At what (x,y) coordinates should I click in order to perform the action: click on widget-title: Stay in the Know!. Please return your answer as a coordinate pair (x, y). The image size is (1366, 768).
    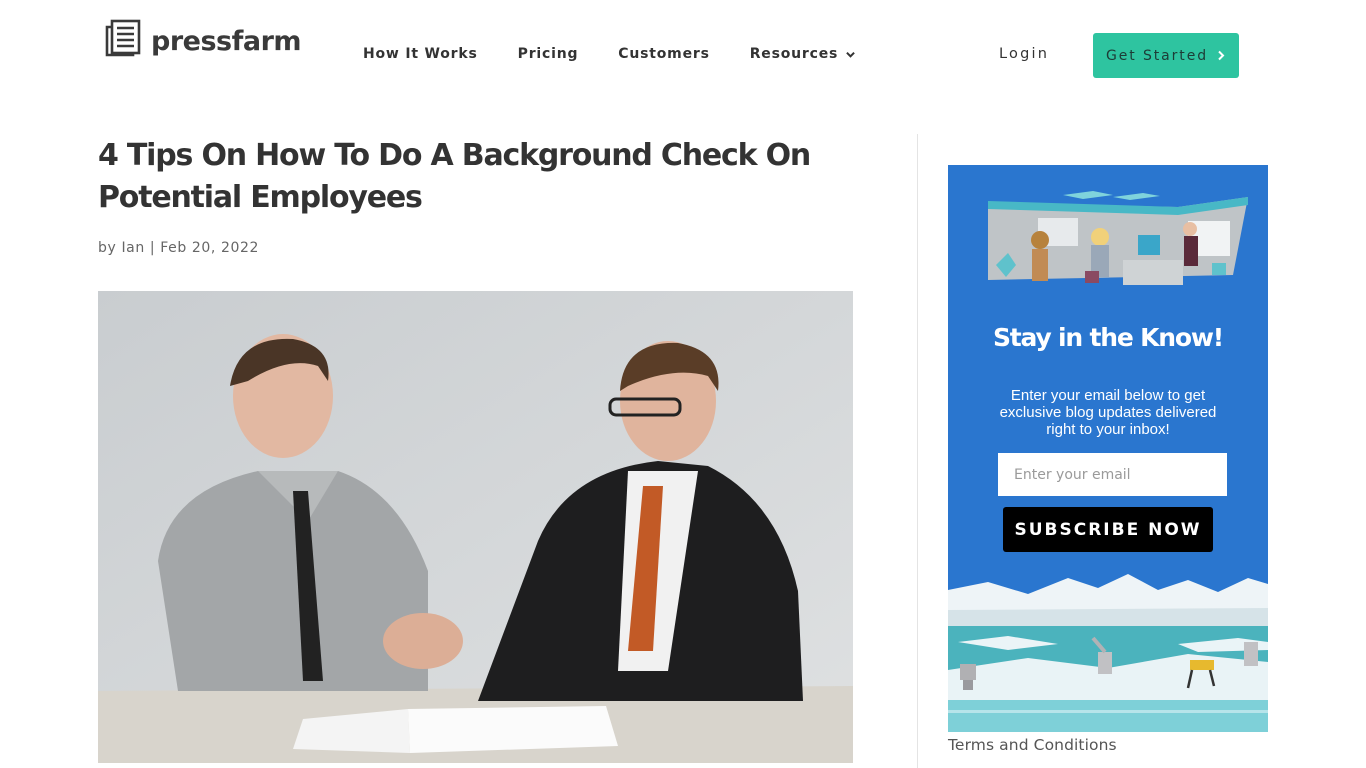
    Looking at the image, I should click on (1108, 337).